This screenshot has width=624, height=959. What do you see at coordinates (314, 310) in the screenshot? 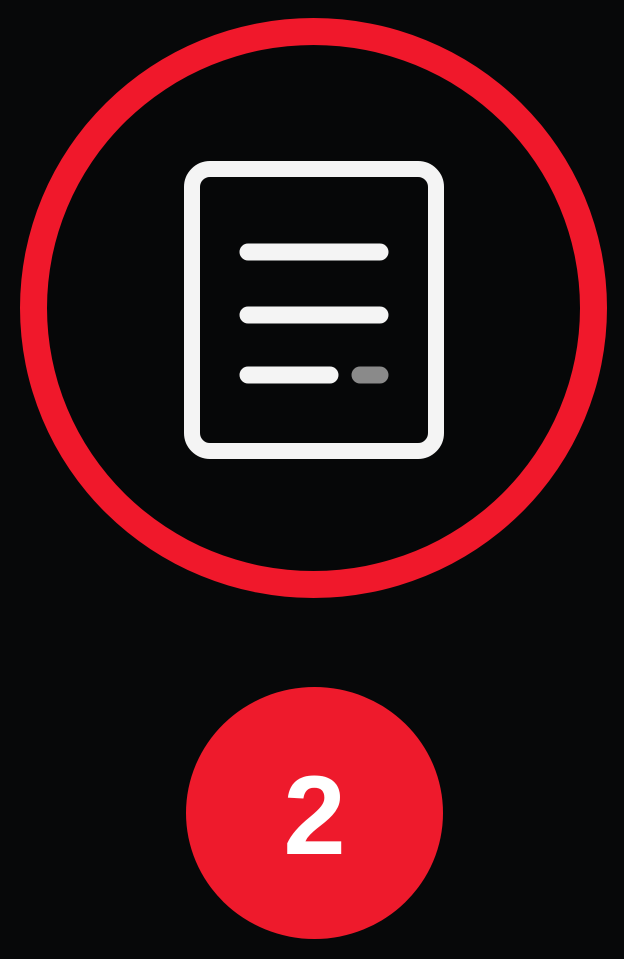
I see `document-icon` at bounding box center [314, 310].